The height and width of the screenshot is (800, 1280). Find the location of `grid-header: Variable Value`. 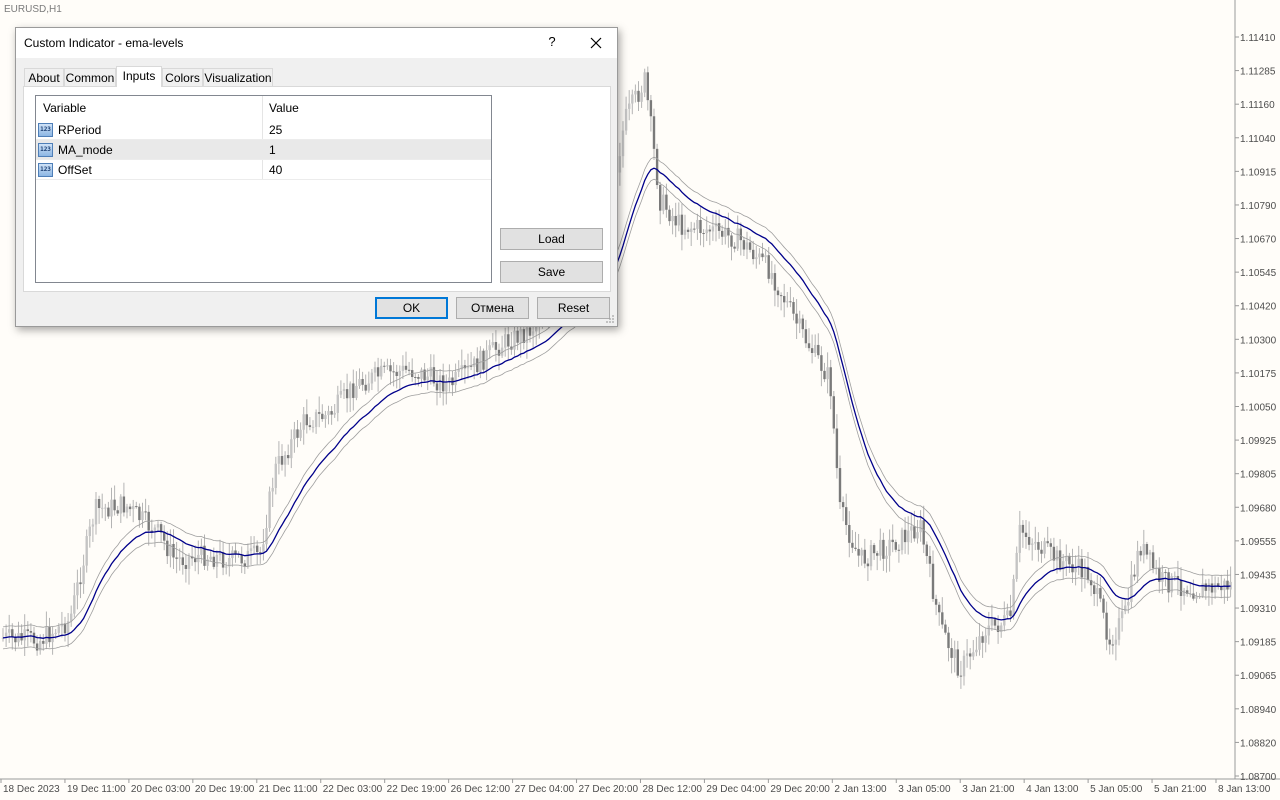

grid-header: Variable Value is located at coordinates (263, 108).